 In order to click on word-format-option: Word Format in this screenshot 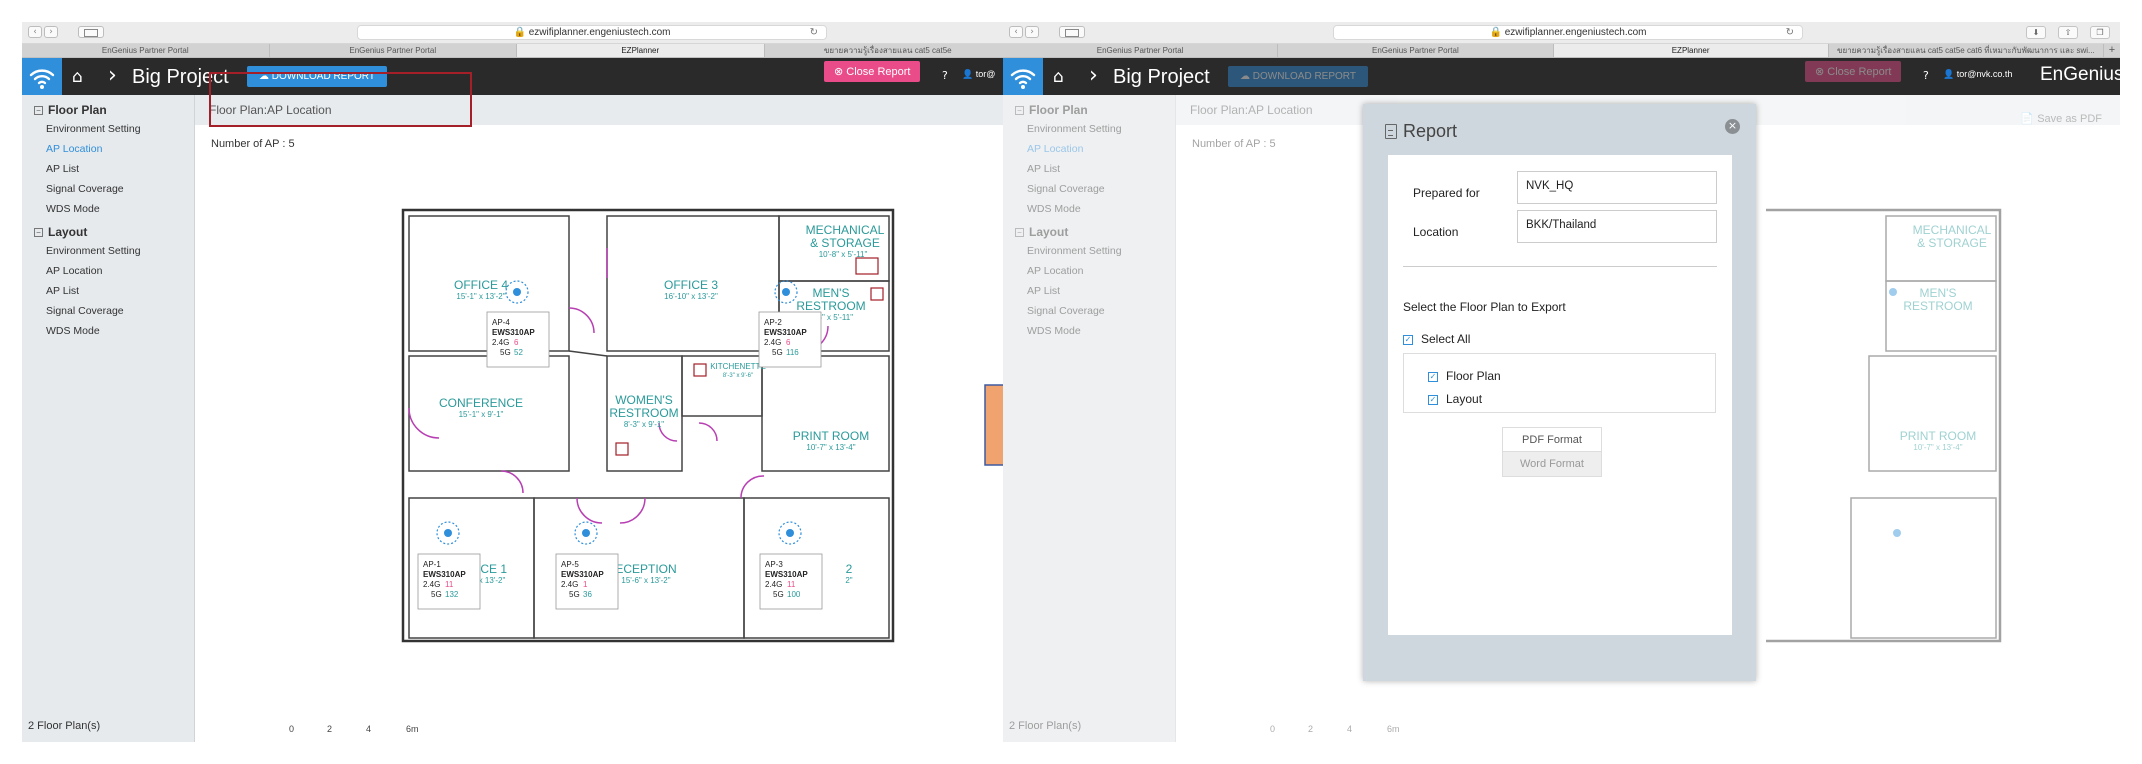, I will do `click(1552, 464)`.